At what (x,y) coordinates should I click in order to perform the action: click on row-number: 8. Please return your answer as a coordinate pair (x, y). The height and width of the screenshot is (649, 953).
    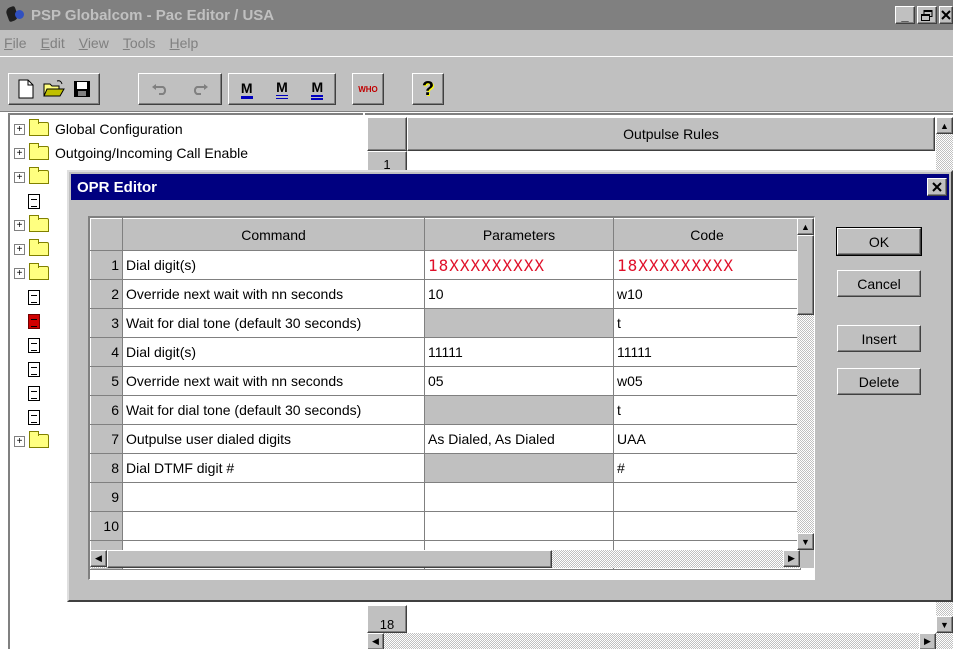
    Looking at the image, I should click on (106, 468).